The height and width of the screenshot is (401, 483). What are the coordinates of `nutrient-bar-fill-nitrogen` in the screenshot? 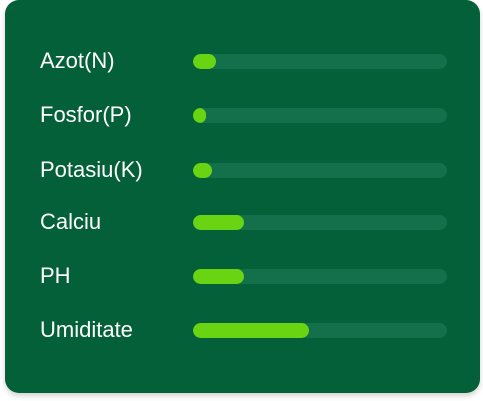 It's located at (204, 61).